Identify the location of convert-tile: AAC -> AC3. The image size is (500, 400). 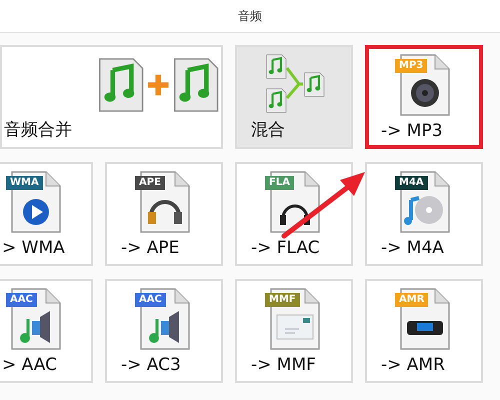
(164, 331).